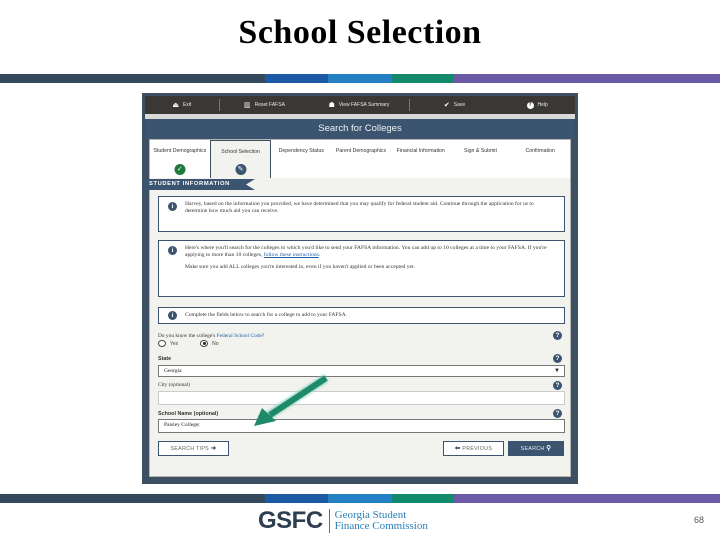  I want to click on arrow-left-circle-icon: ⬅, so click(457, 448).